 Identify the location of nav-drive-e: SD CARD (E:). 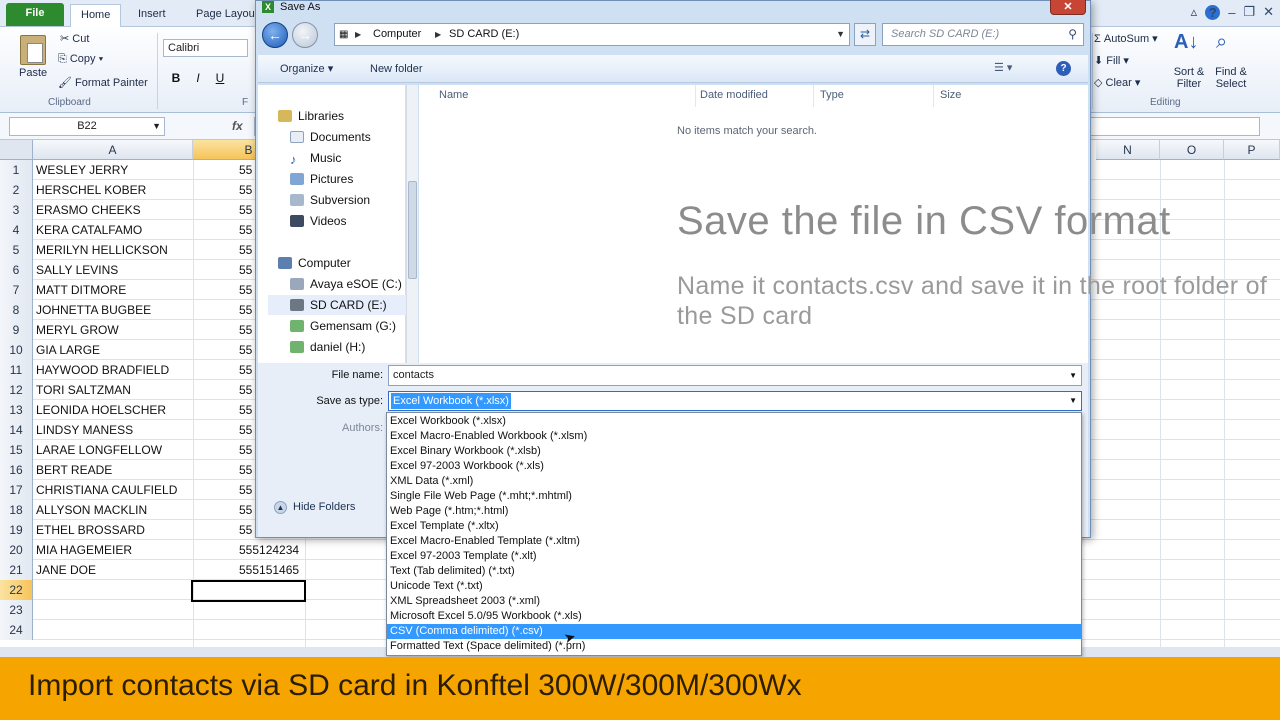
(337, 305).